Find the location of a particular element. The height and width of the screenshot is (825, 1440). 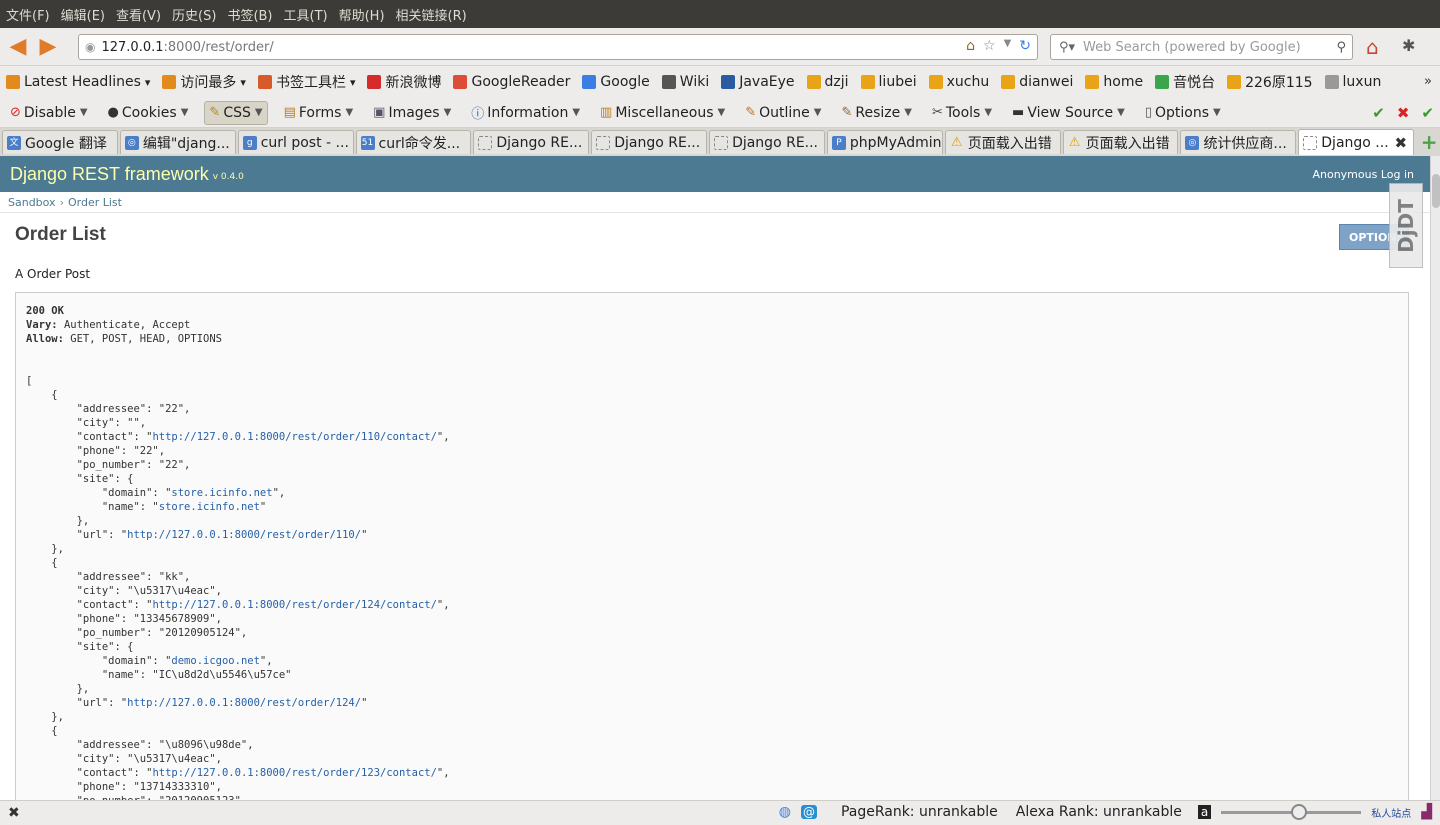

devtool-menu-information: ⓘ Information ▼ is located at coordinates (525, 112).